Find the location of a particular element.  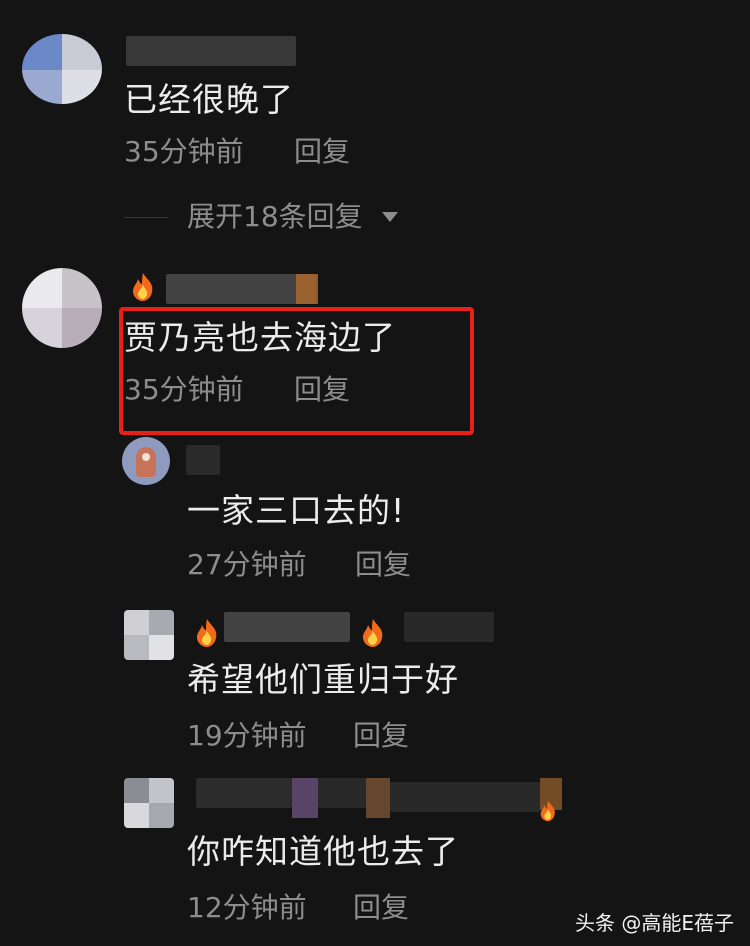

comment-time: 19分钟前 is located at coordinates (247, 735).